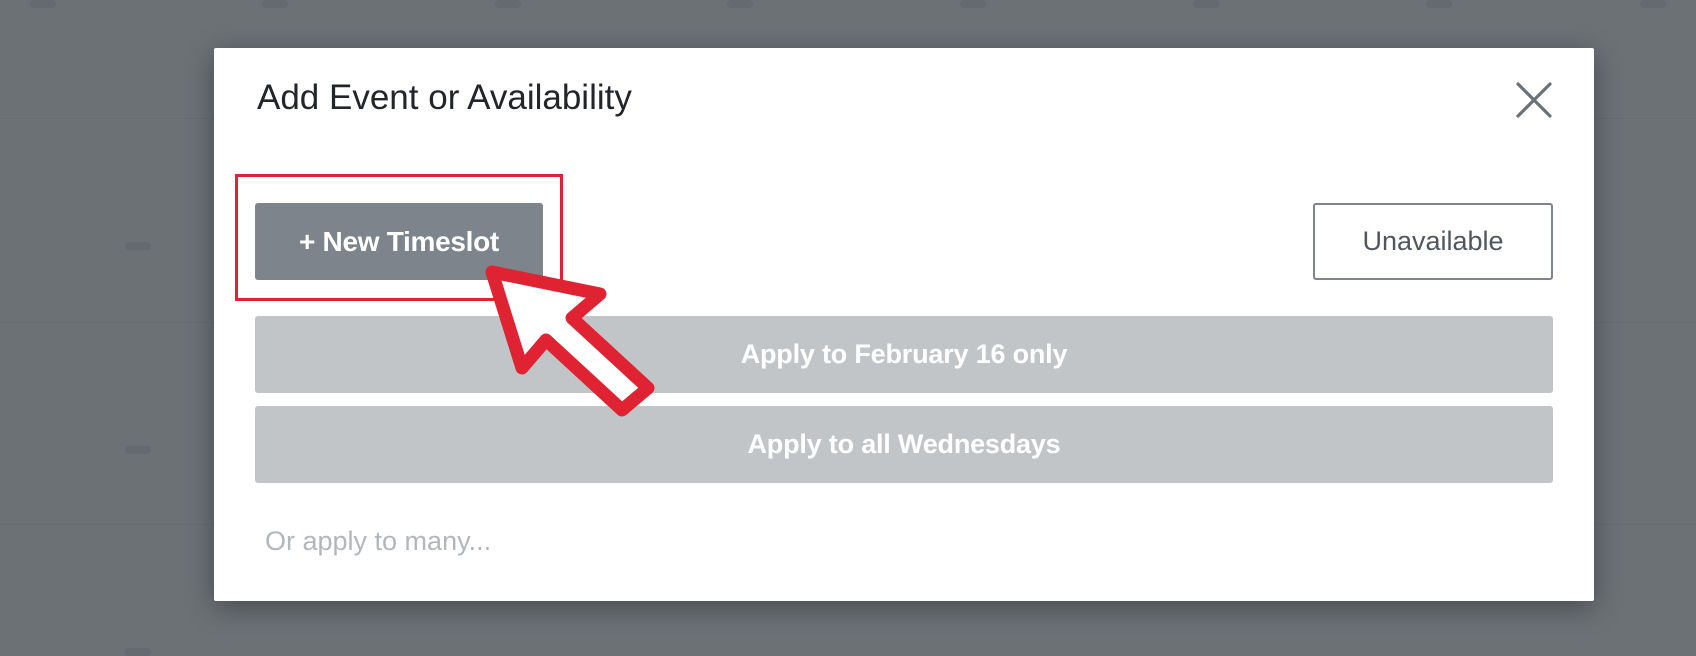  I want to click on unavailable-button: Unavailable, so click(1433, 241).